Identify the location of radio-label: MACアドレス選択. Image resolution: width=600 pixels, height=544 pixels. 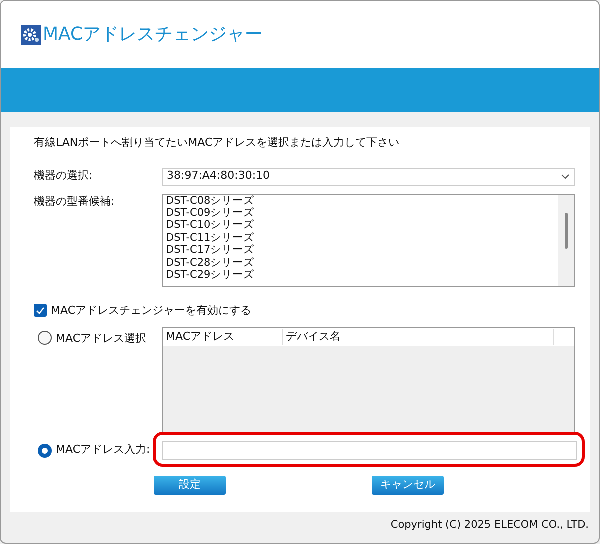
(101, 339).